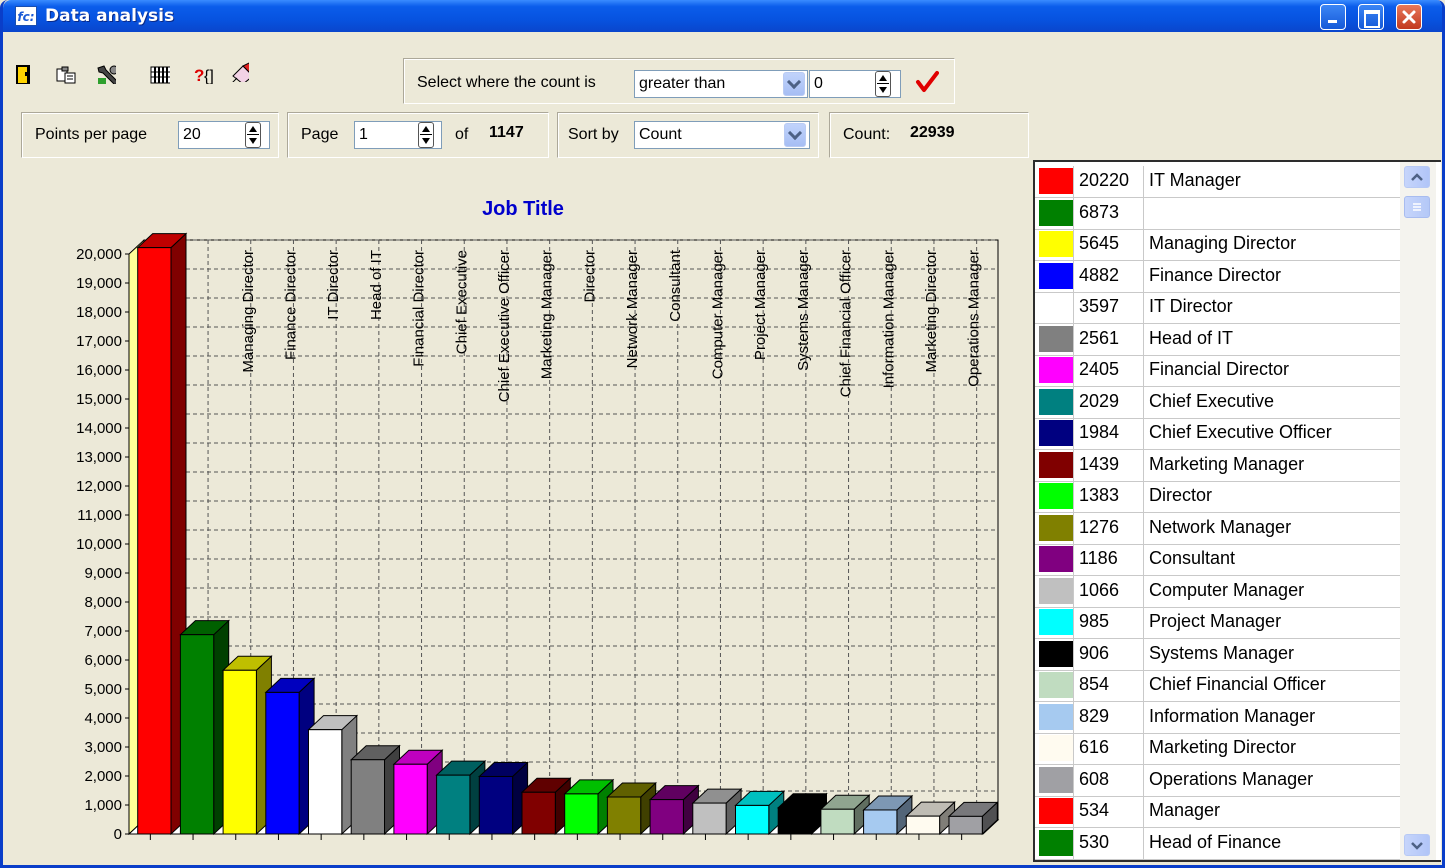 The width and height of the screenshot is (1445, 868). I want to click on legend-row: 1066 Computer Manager, so click(1219, 591).